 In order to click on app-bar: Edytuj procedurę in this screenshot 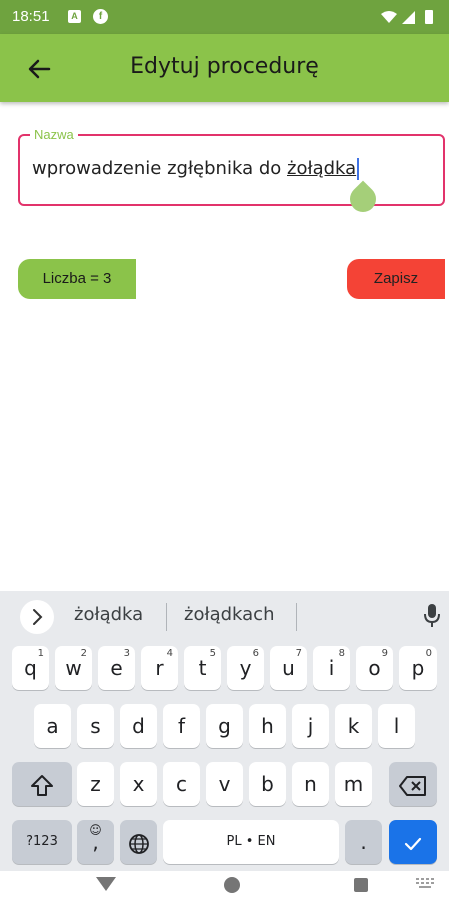, I will do `click(224, 68)`.